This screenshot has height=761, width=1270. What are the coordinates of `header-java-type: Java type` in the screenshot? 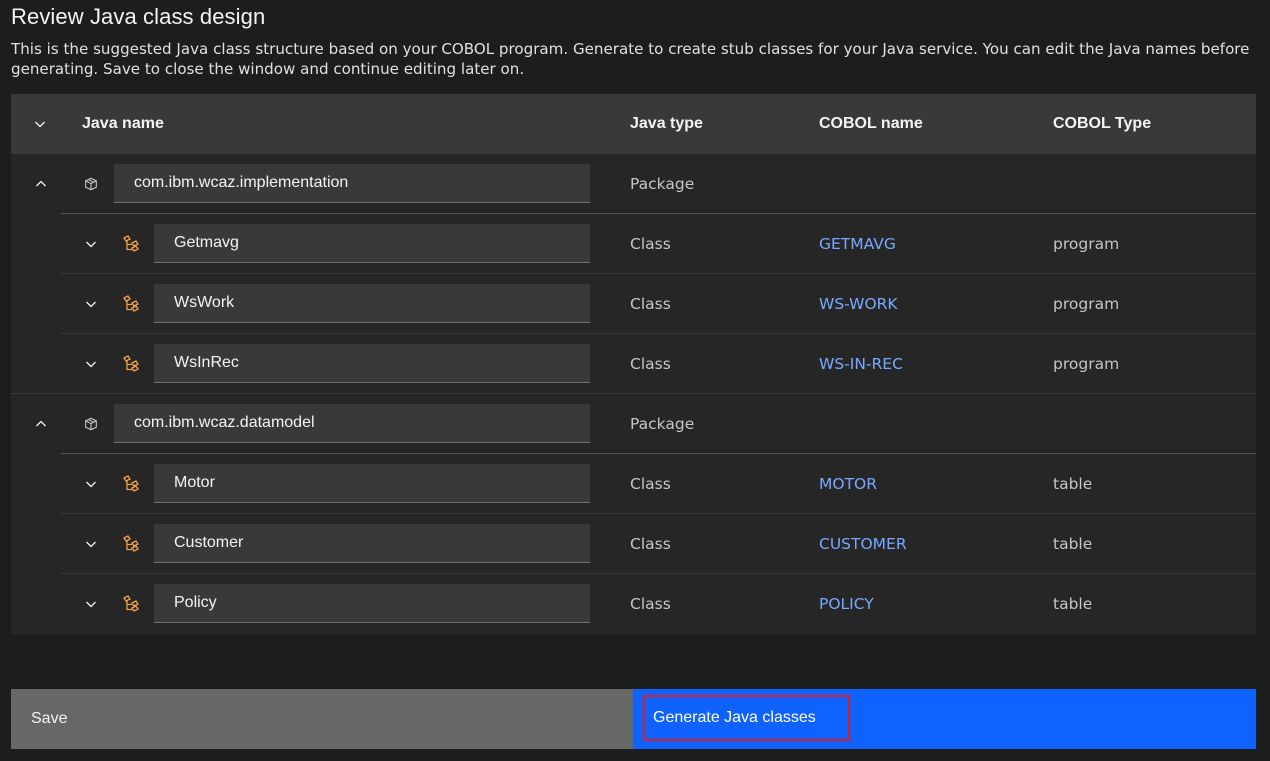 It's located at (666, 124).